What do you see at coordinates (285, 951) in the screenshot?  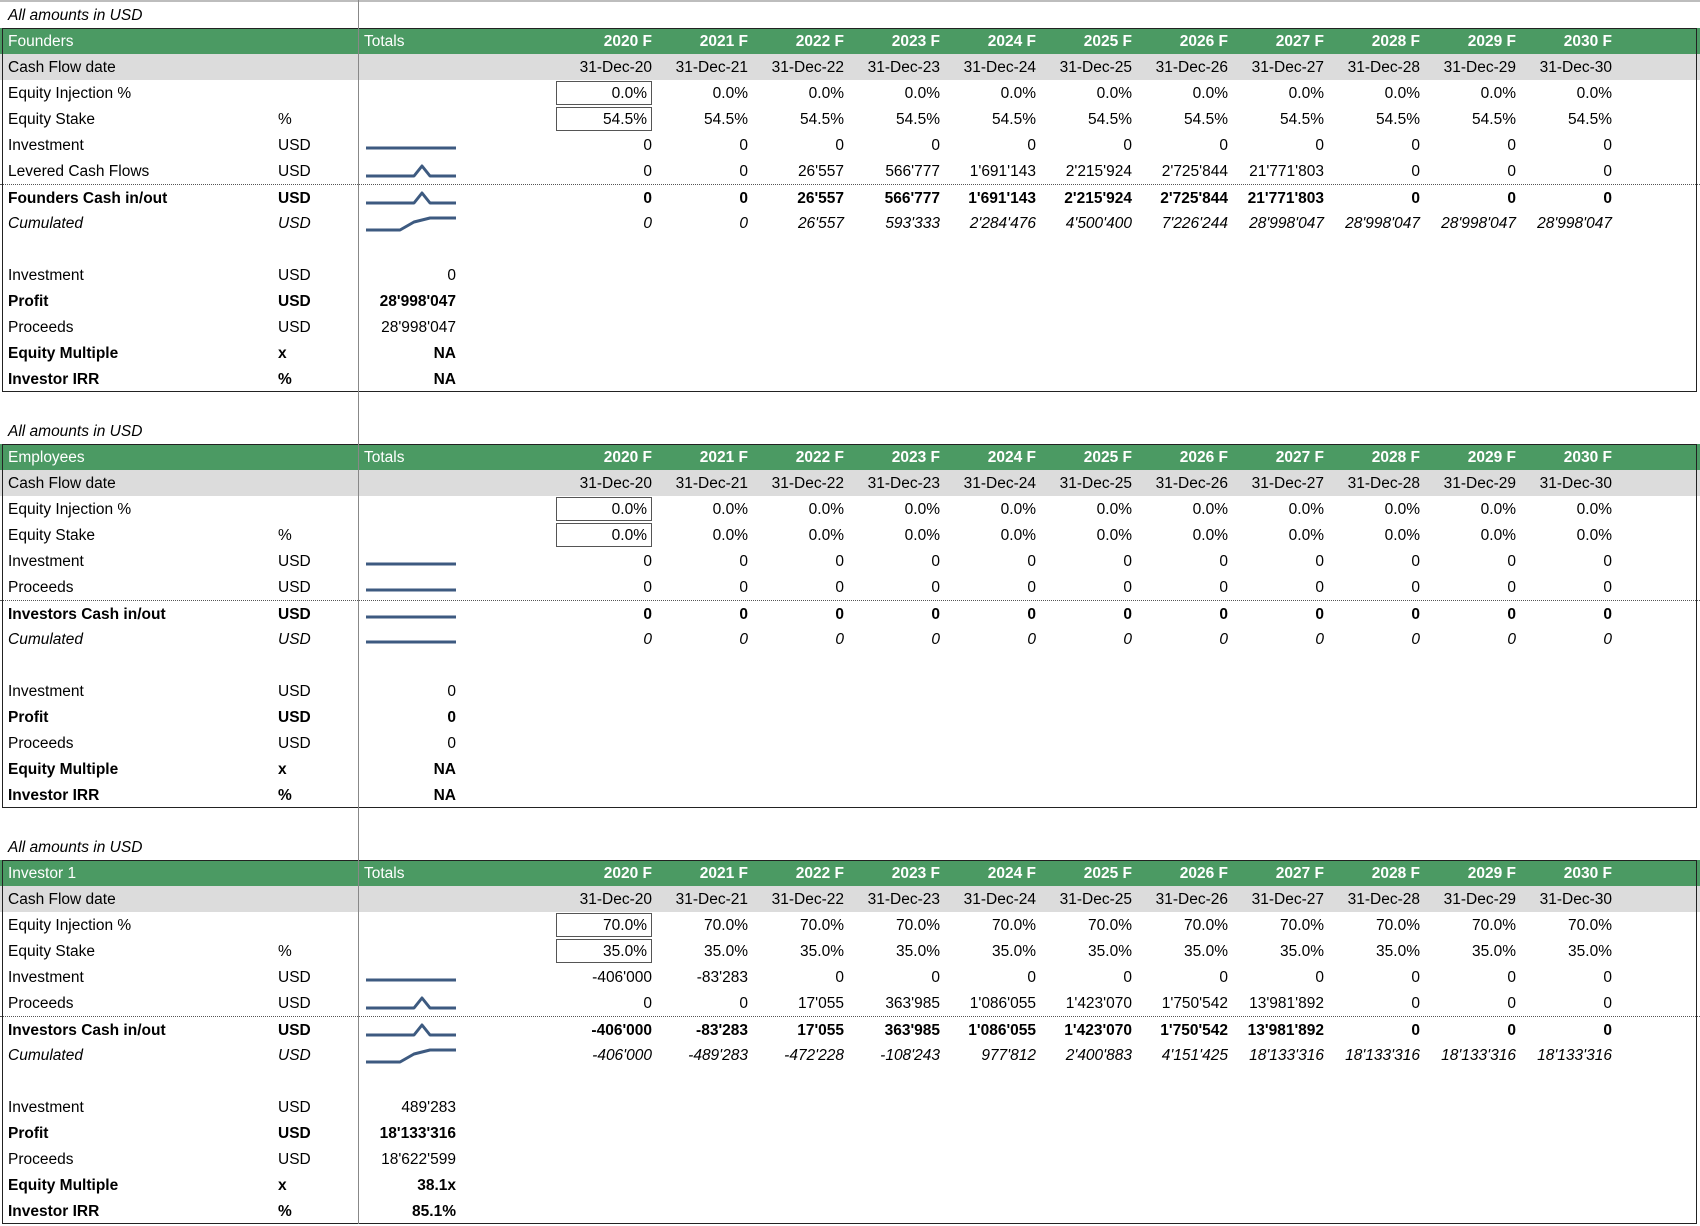 I see `row-unit: %` at bounding box center [285, 951].